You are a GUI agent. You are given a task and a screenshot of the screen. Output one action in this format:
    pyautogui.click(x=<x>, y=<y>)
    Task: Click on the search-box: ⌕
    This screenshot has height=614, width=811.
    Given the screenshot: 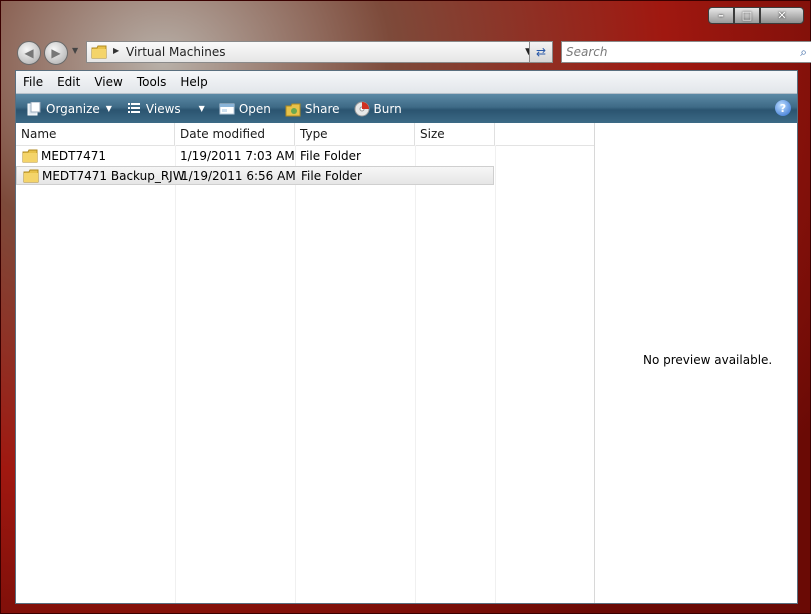 What is the action you would take?
    pyautogui.click(x=686, y=52)
    